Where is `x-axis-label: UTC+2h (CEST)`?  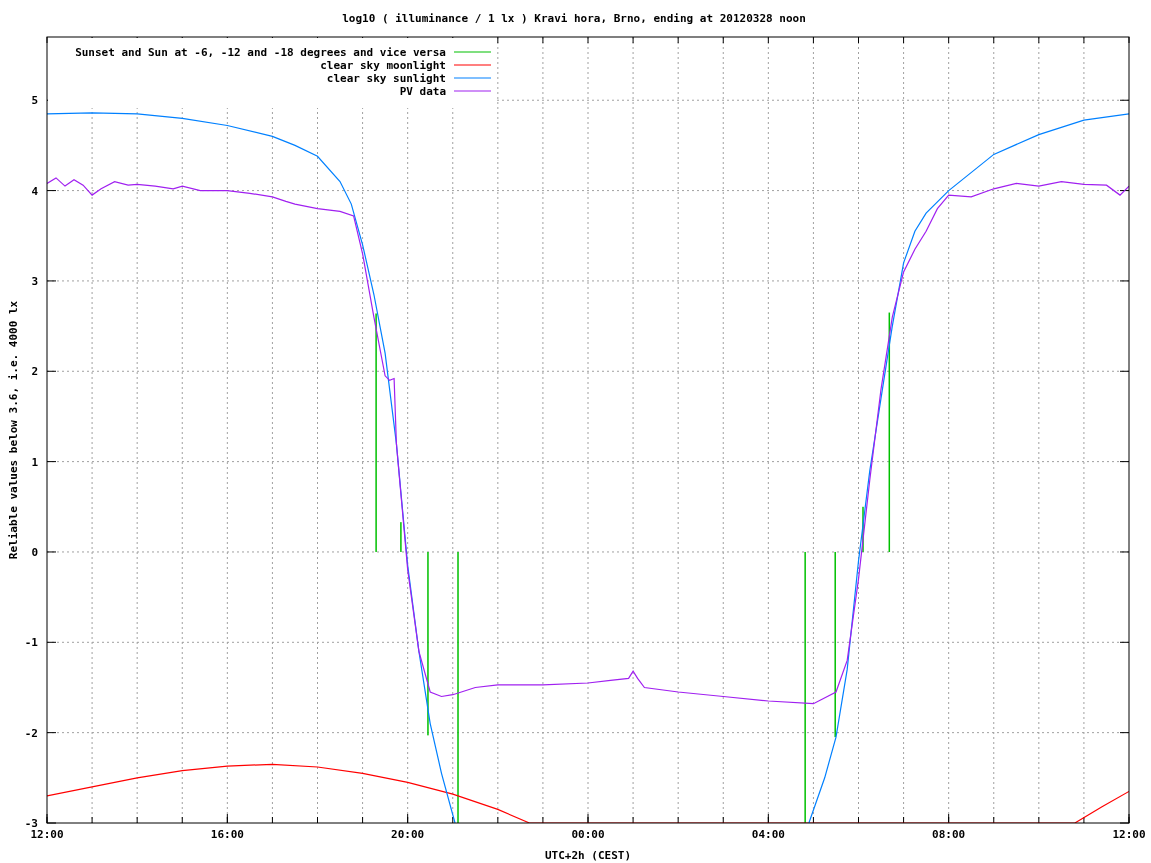 x-axis-label: UTC+2h (CEST) is located at coordinates (588, 855).